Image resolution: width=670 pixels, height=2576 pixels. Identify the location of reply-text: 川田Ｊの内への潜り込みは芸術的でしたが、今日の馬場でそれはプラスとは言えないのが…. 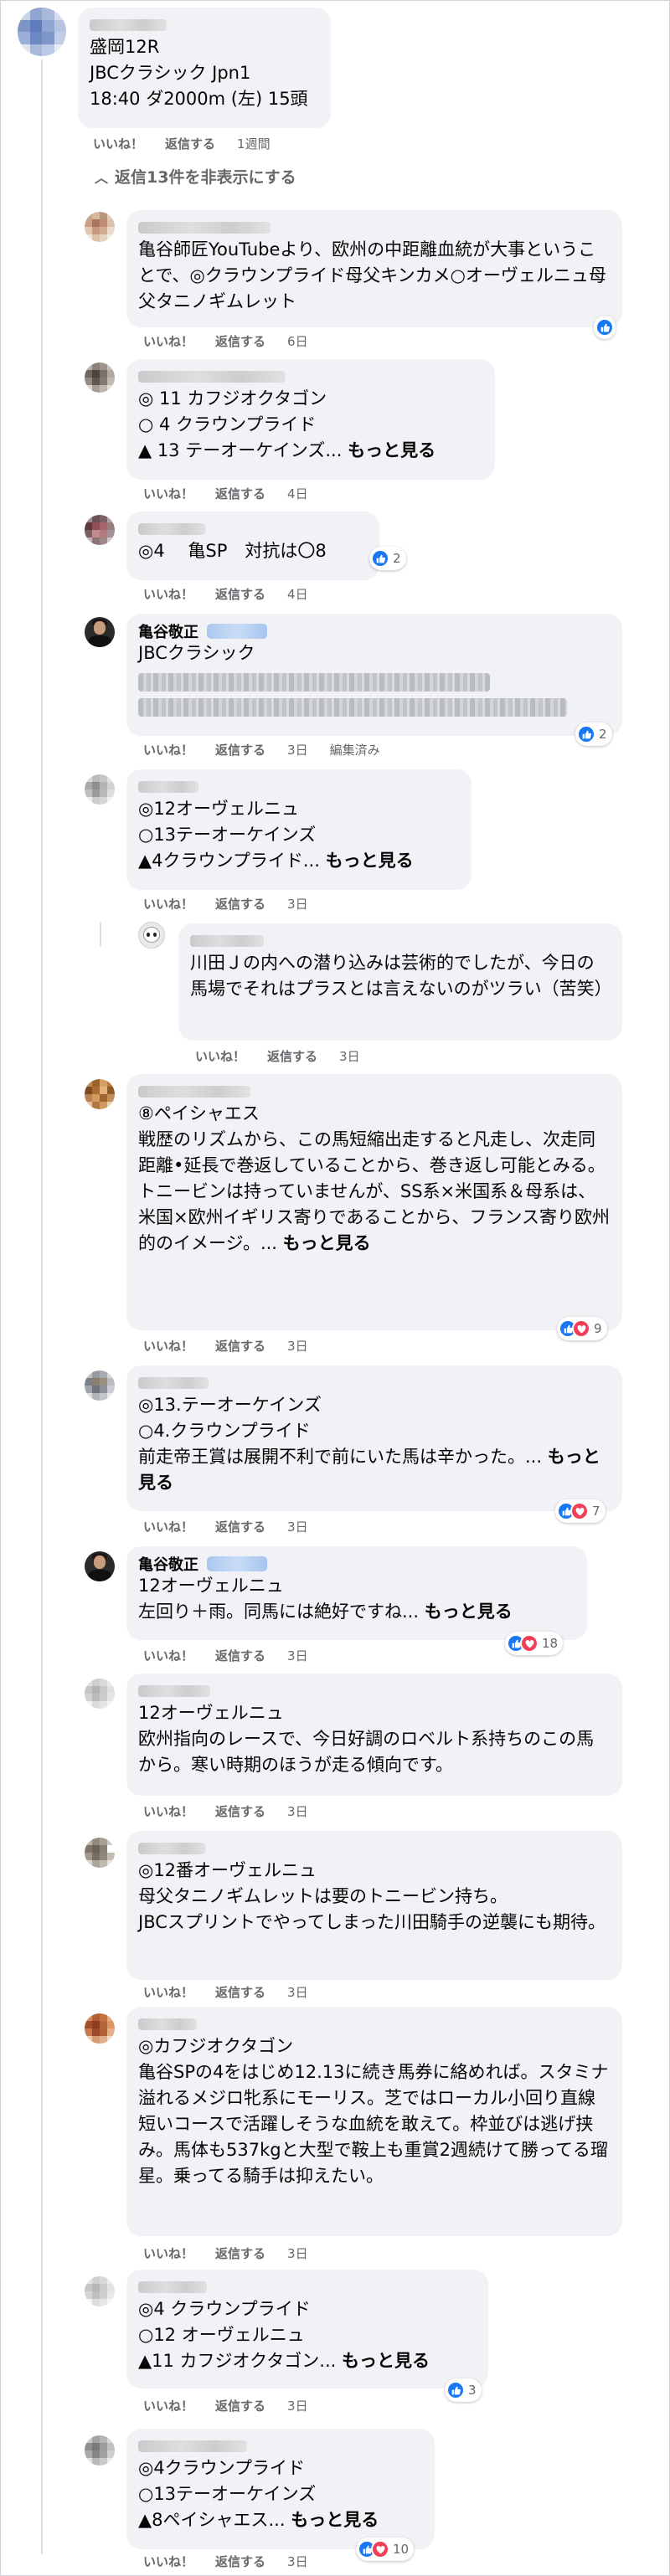
(401, 976).